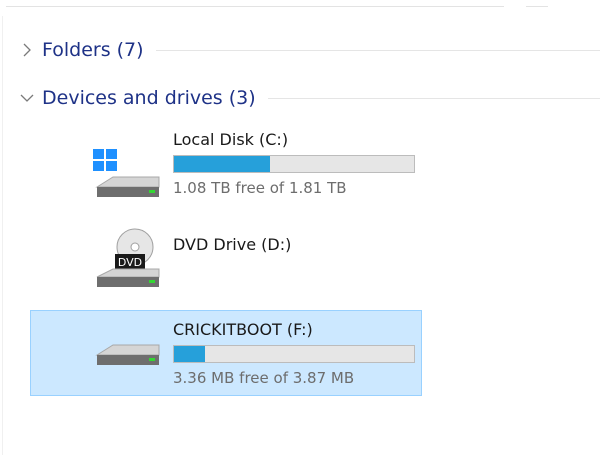 The image size is (606, 455). What do you see at coordinates (128, 371) in the screenshot?
I see `removable-drive-icon` at bounding box center [128, 371].